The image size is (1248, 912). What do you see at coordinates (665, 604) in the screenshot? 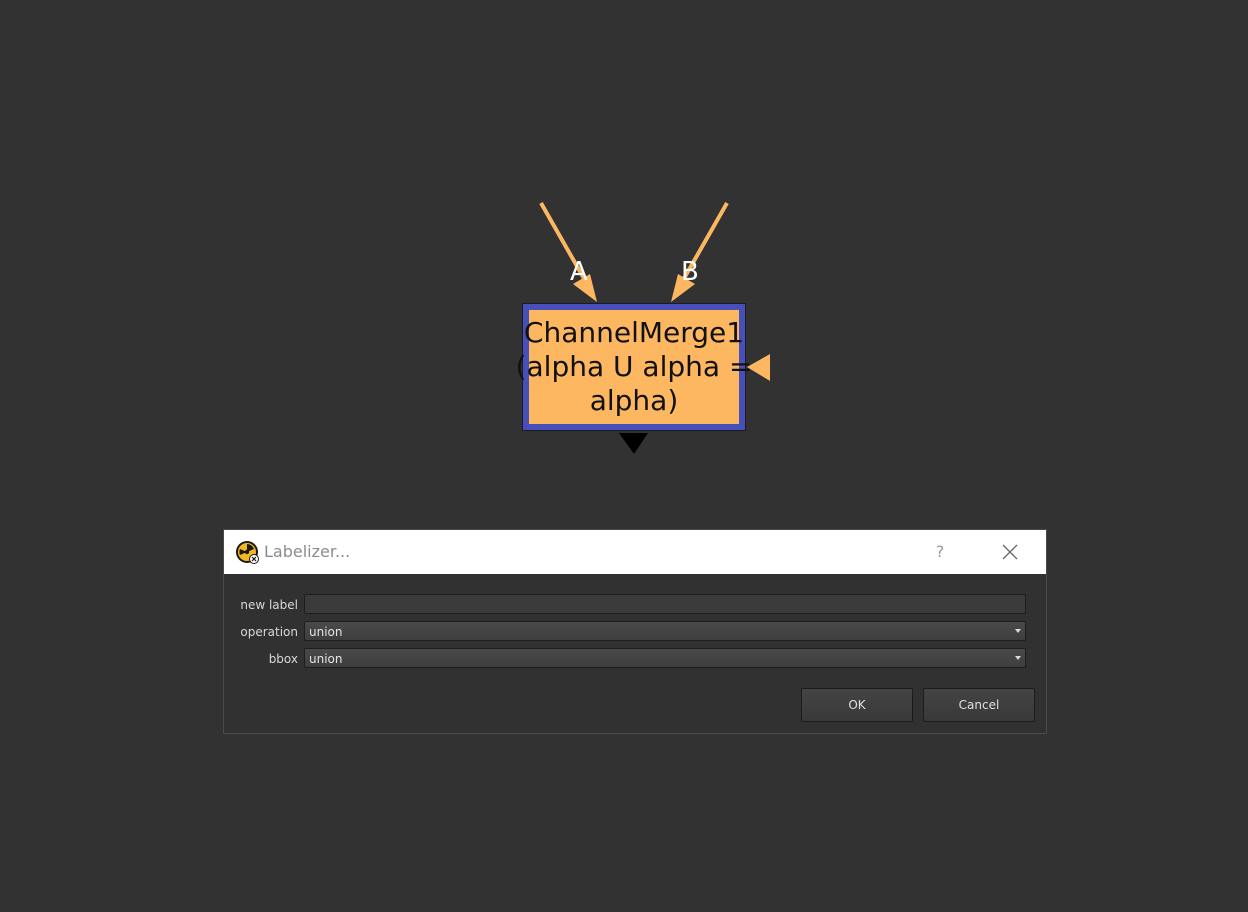
I see `new-label-input` at bounding box center [665, 604].